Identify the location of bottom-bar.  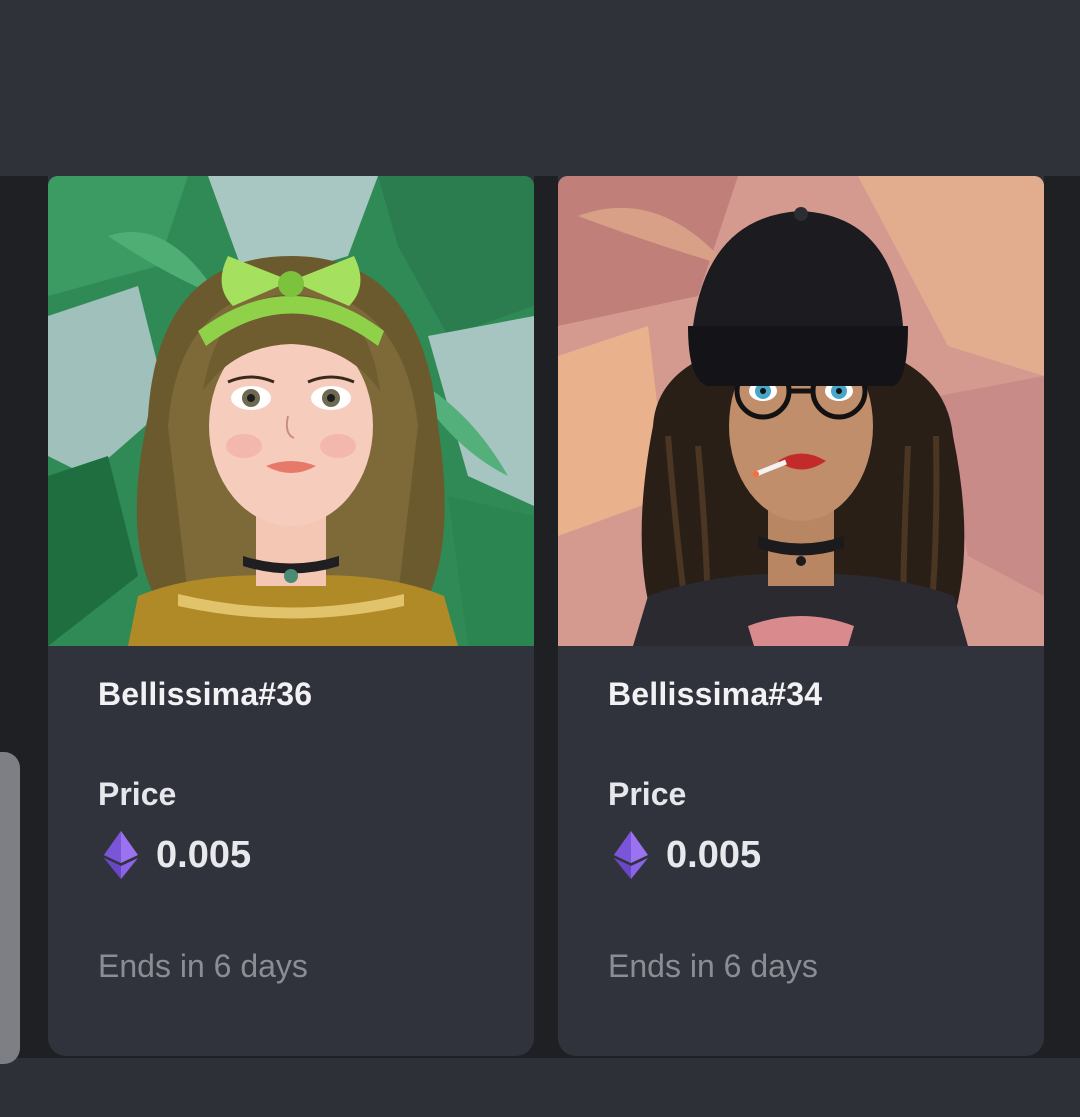
(540, 1087).